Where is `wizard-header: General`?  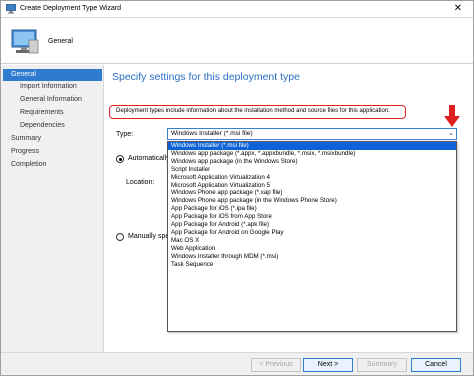
wizard-header: General is located at coordinates (237, 41).